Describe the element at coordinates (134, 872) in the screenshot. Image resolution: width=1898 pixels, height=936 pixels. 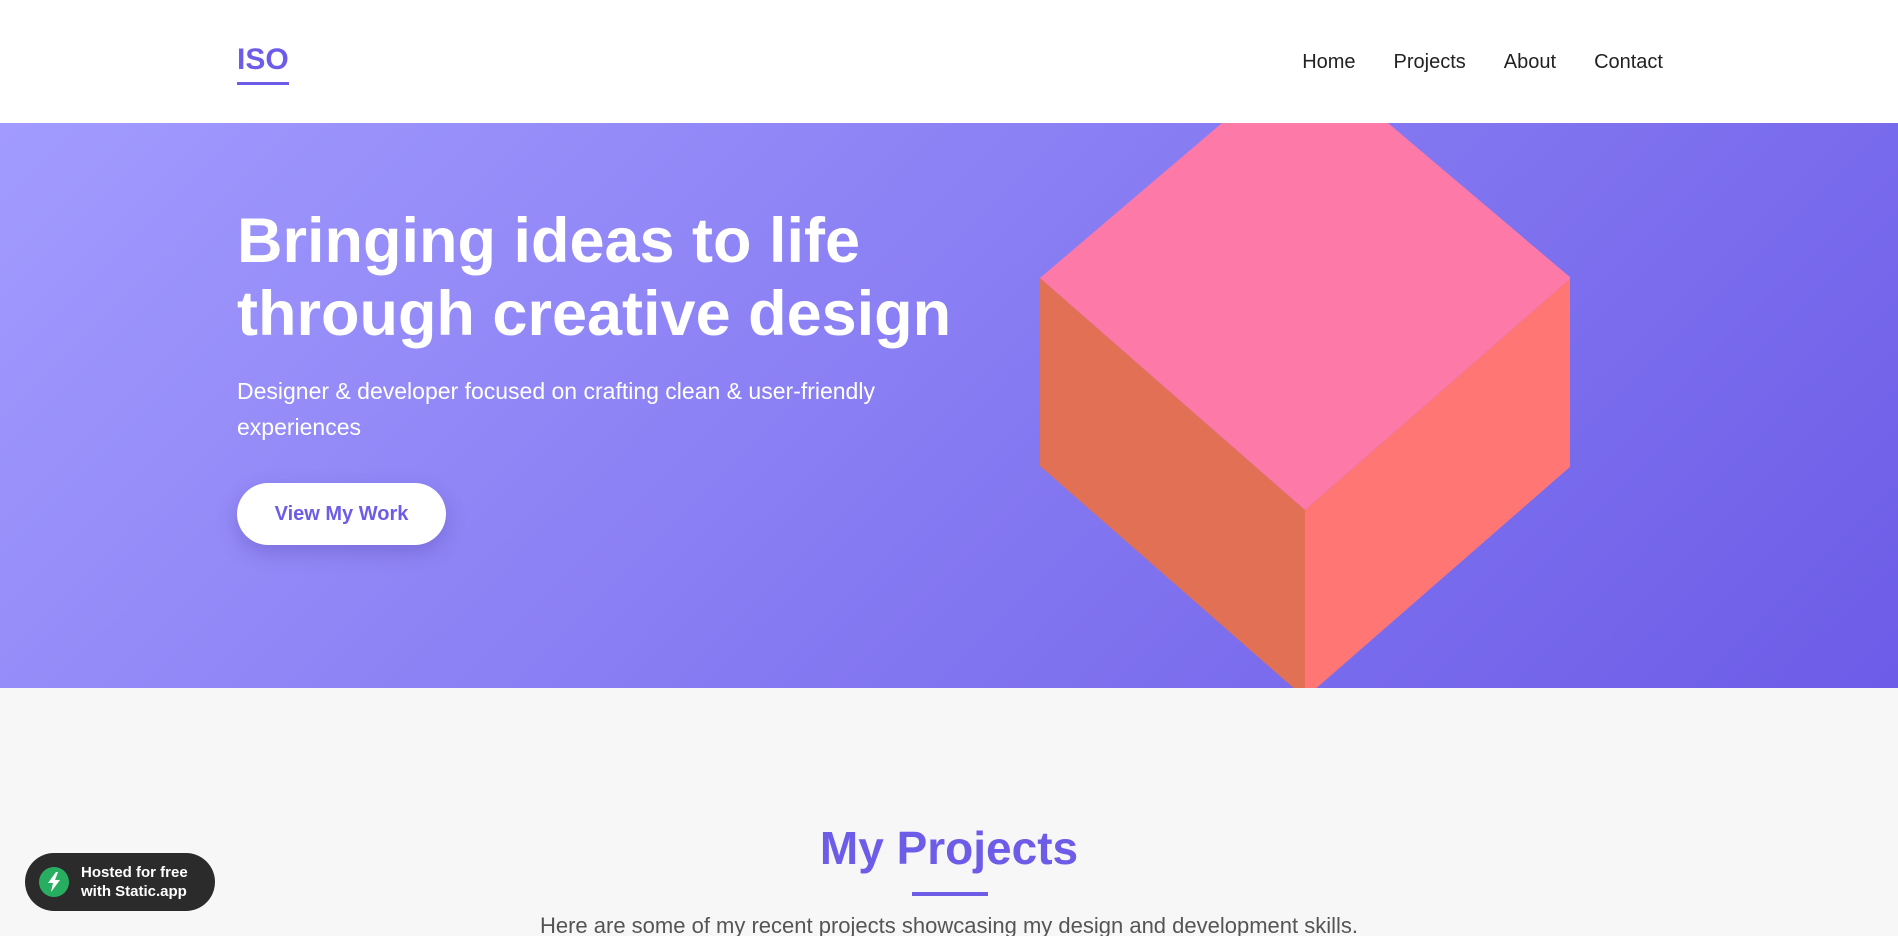
I see `badge-line1: Hosted for free` at that location.